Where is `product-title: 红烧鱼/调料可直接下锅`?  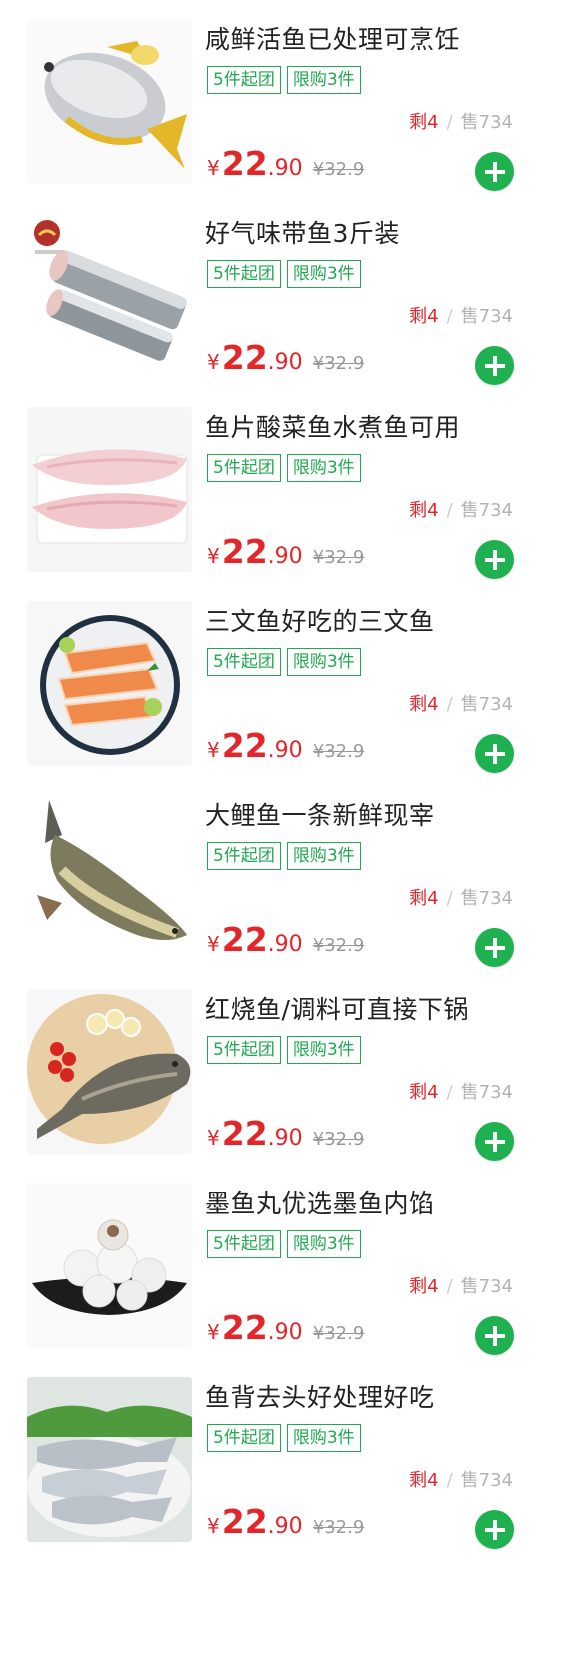 product-title: 红烧鱼/调料可直接下锅 is located at coordinates (337, 1010).